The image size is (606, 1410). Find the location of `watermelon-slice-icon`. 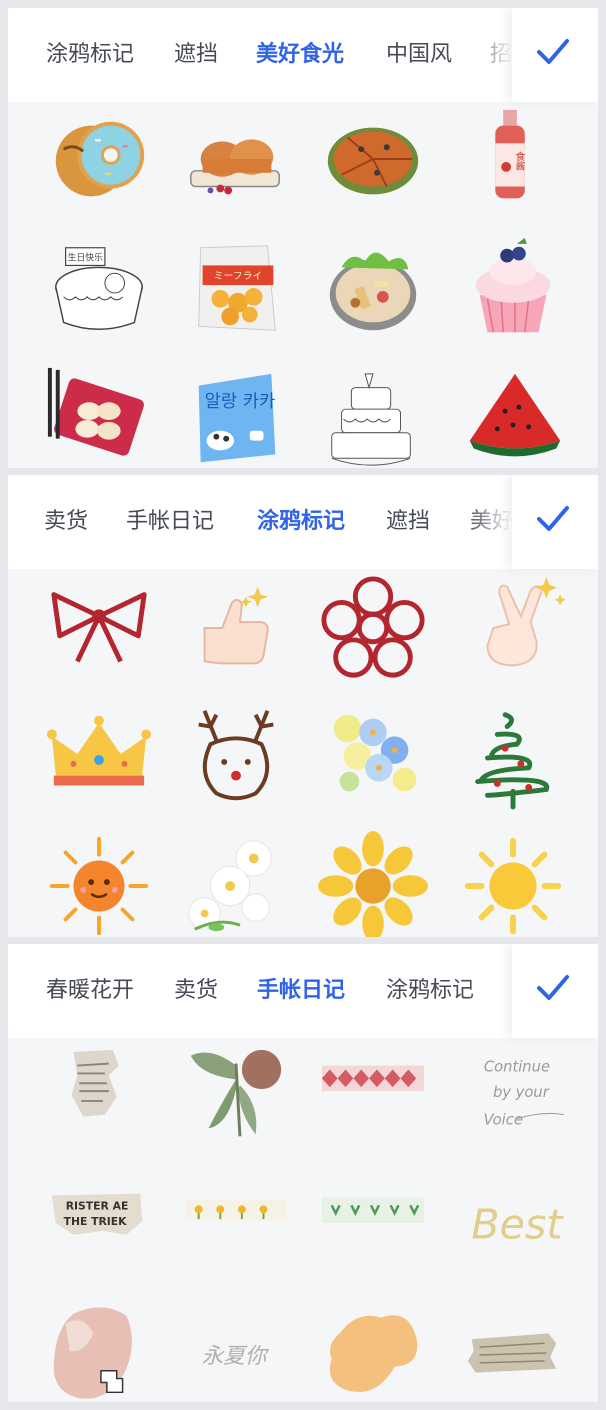

watermelon-slice-icon is located at coordinates (515, 415).